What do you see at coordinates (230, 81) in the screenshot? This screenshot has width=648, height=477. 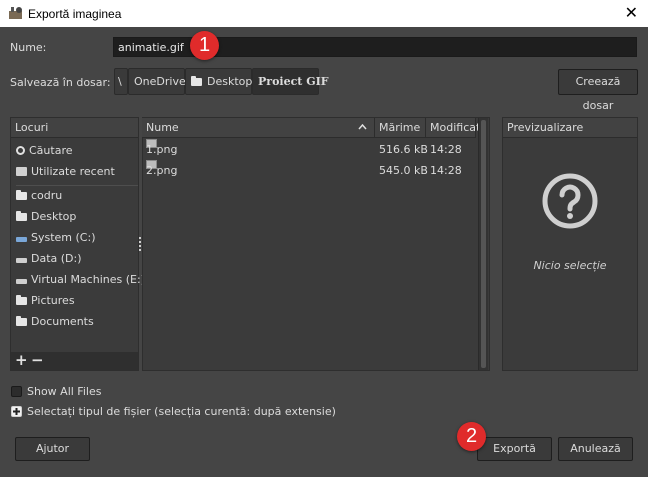 I see `breadcrumb-label: Desktop` at bounding box center [230, 81].